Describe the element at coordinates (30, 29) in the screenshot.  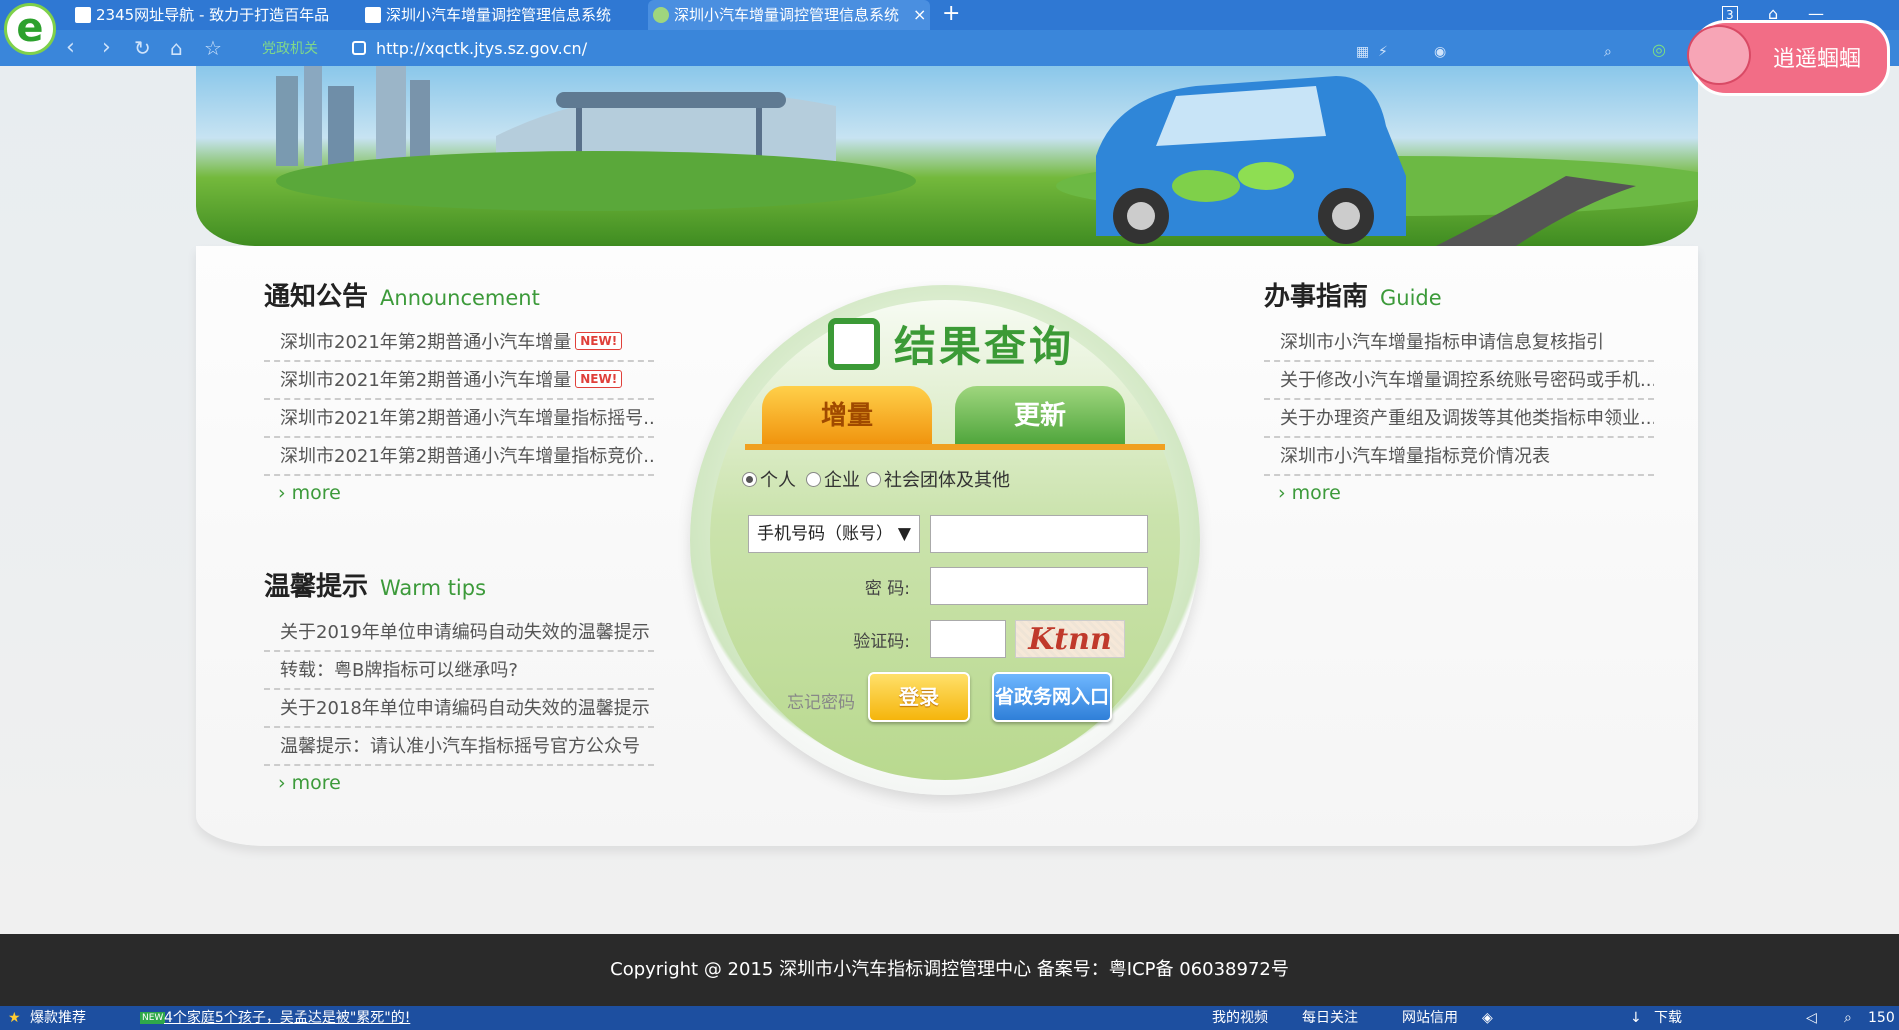
I see `browser-logo-icon: e` at that location.